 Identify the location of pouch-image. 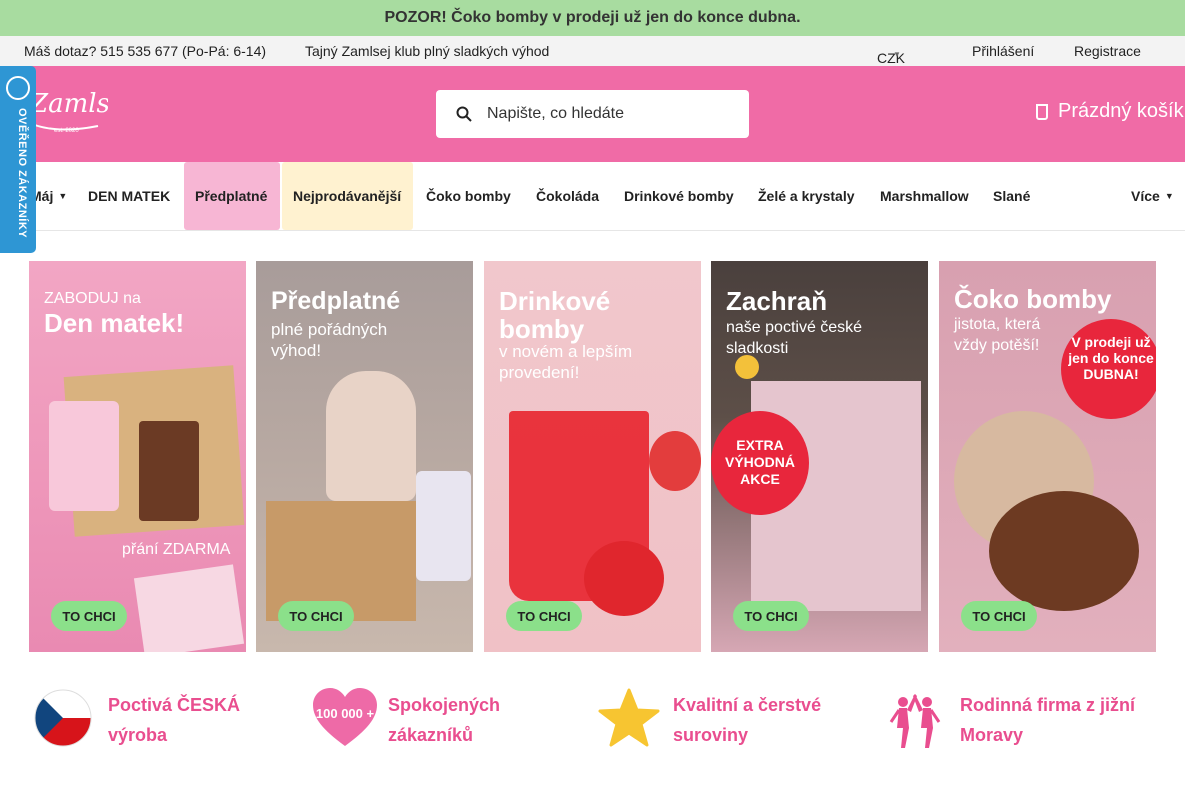
(84, 456).